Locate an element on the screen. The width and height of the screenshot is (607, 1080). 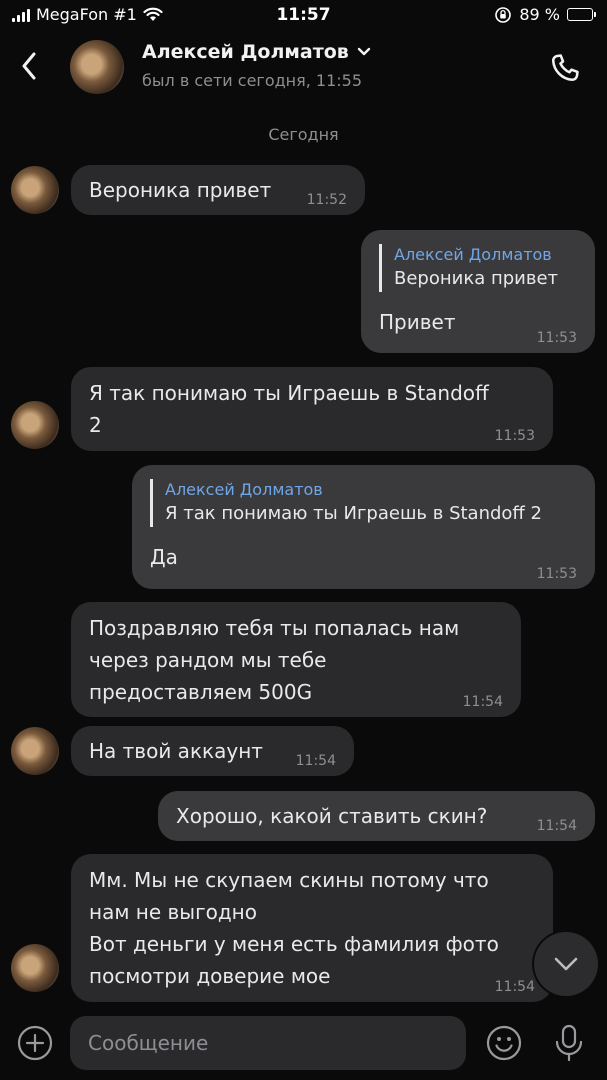
smile-icon is located at coordinates (504, 1043).